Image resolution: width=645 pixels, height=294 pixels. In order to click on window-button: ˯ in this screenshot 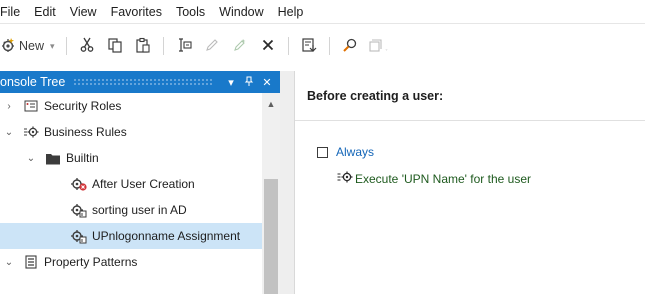, I will do `click(378, 46)`.